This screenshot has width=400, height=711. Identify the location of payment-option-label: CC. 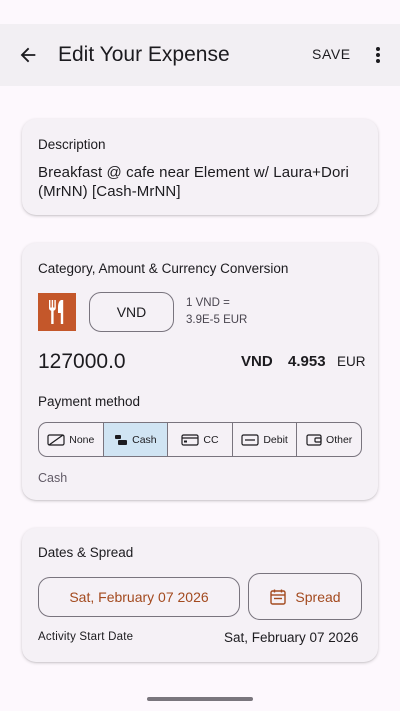
(211, 439).